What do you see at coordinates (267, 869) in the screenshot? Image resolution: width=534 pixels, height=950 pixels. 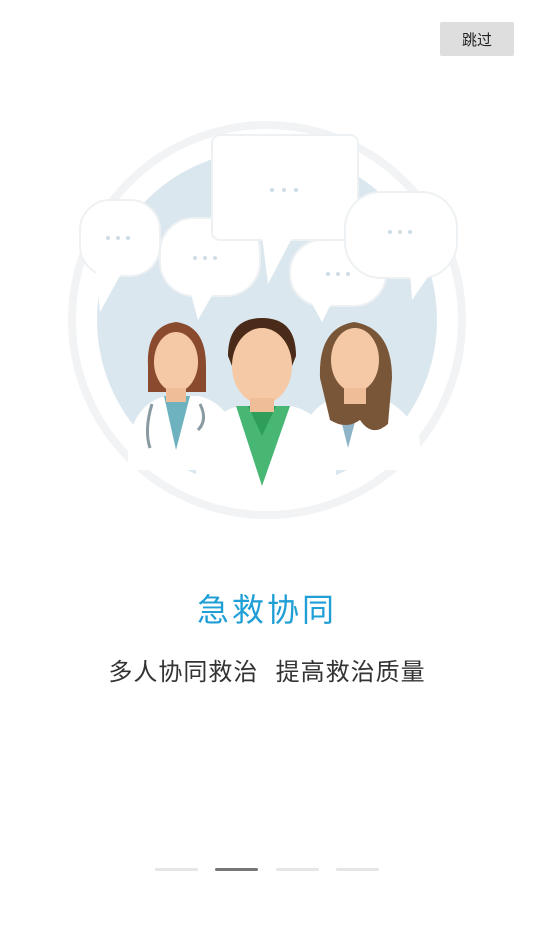 I see `page-indicator` at bounding box center [267, 869].